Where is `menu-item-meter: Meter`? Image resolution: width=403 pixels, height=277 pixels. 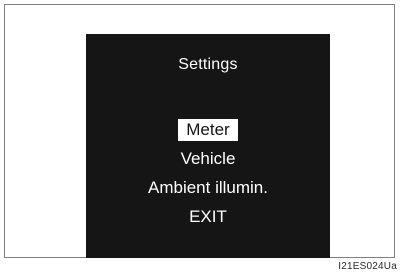
menu-item-meter: Meter is located at coordinates (208, 130).